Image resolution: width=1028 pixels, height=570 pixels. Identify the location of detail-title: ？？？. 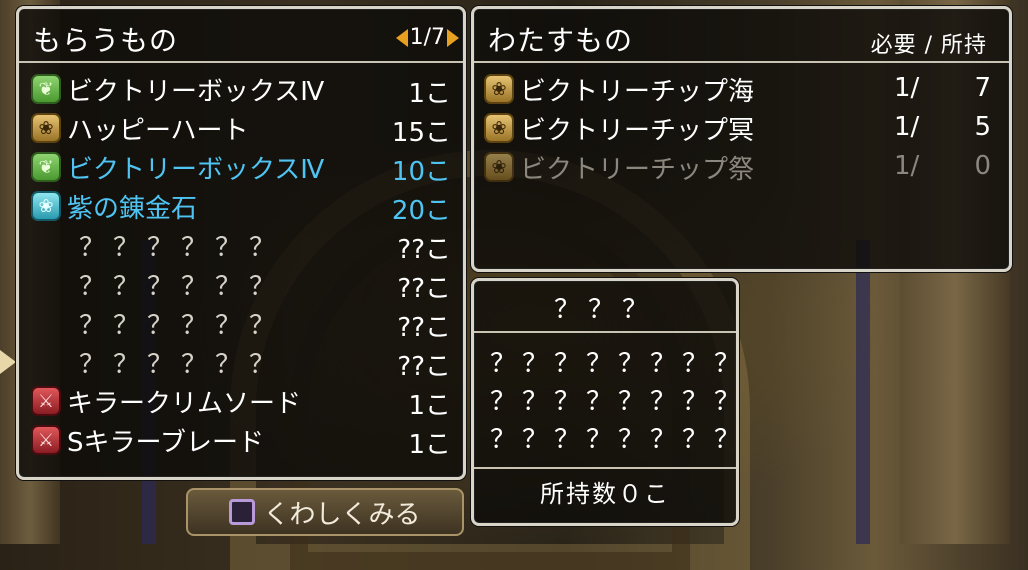
(604, 310).